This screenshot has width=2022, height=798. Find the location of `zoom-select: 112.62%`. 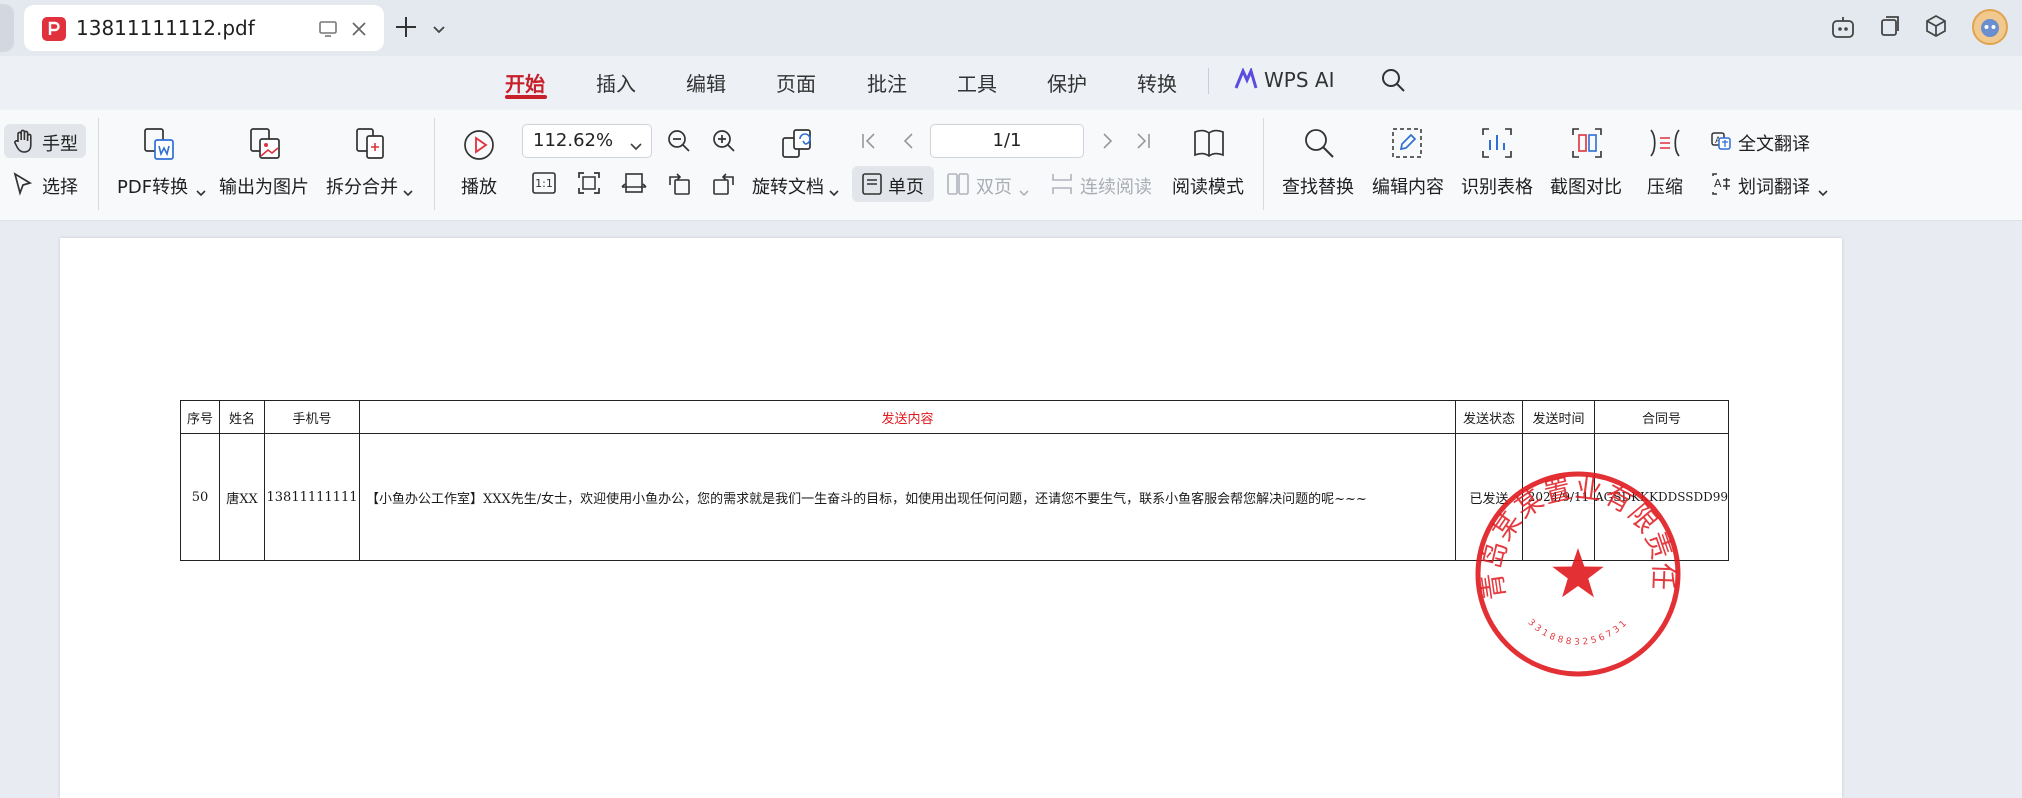

zoom-select: 112.62% is located at coordinates (587, 141).